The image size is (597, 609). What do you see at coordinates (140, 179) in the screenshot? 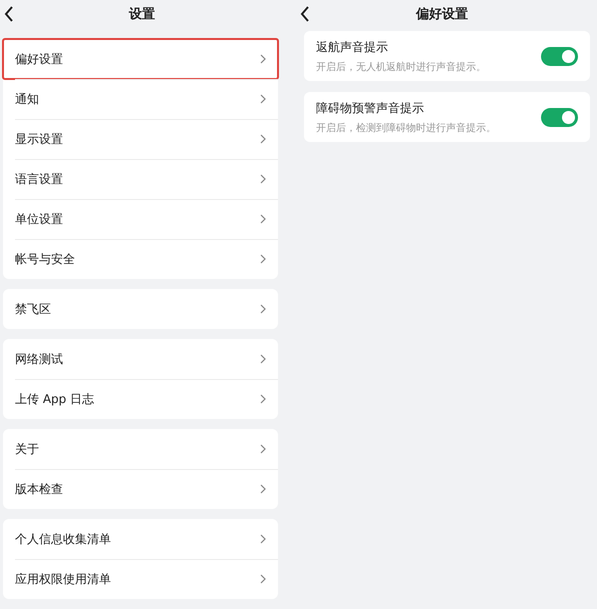
I see `settings-item: 语言设置` at bounding box center [140, 179].